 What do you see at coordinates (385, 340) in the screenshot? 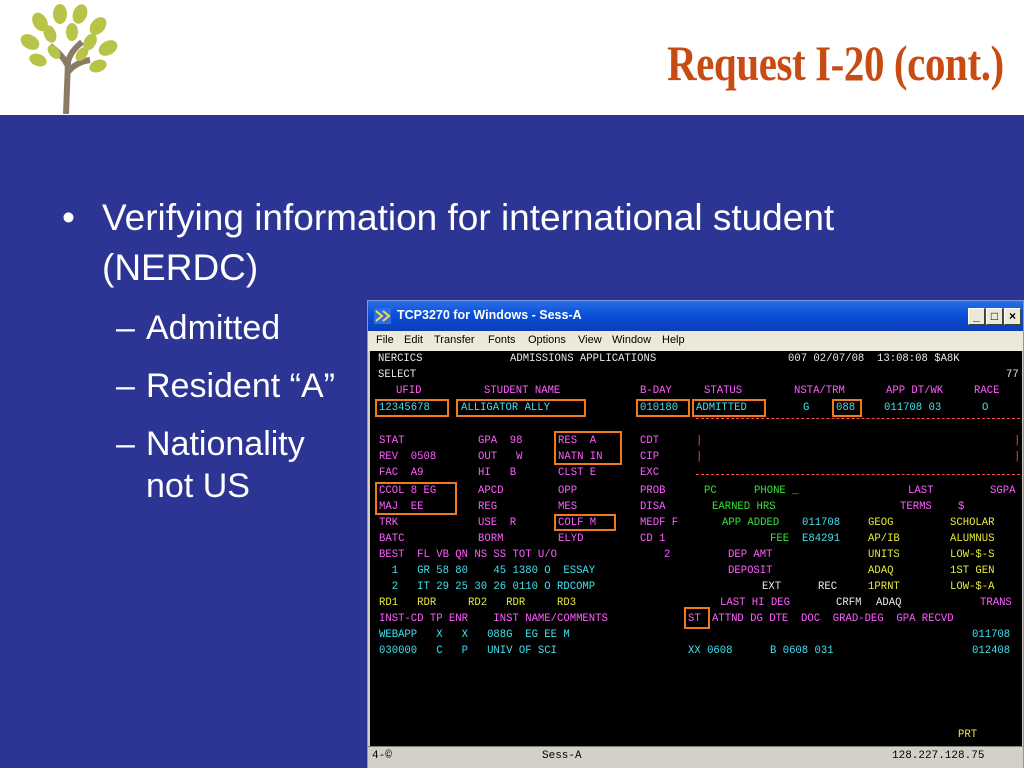
I see `menu-file: File` at bounding box center [385, 340].